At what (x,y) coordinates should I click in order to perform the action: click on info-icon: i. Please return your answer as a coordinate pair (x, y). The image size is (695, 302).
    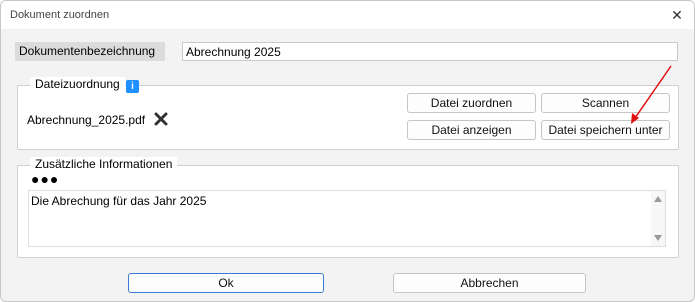
    Looking at the image, I should click on (132, 86).